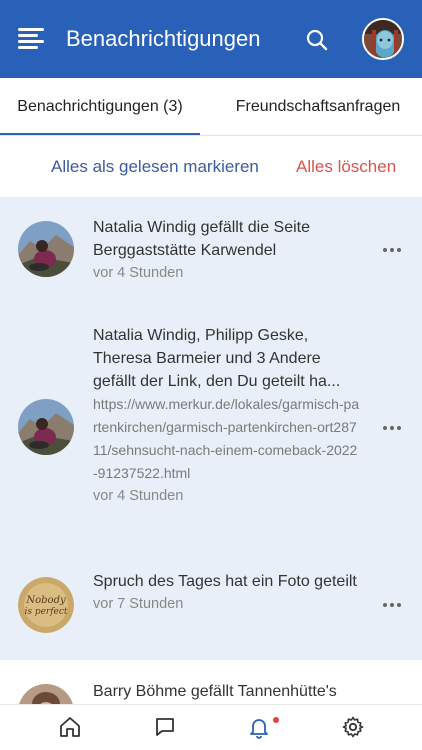 The width and height of the screenshot is (422, 750). I want to click on page-title: Benachrichtigungen, so click(163, 38).